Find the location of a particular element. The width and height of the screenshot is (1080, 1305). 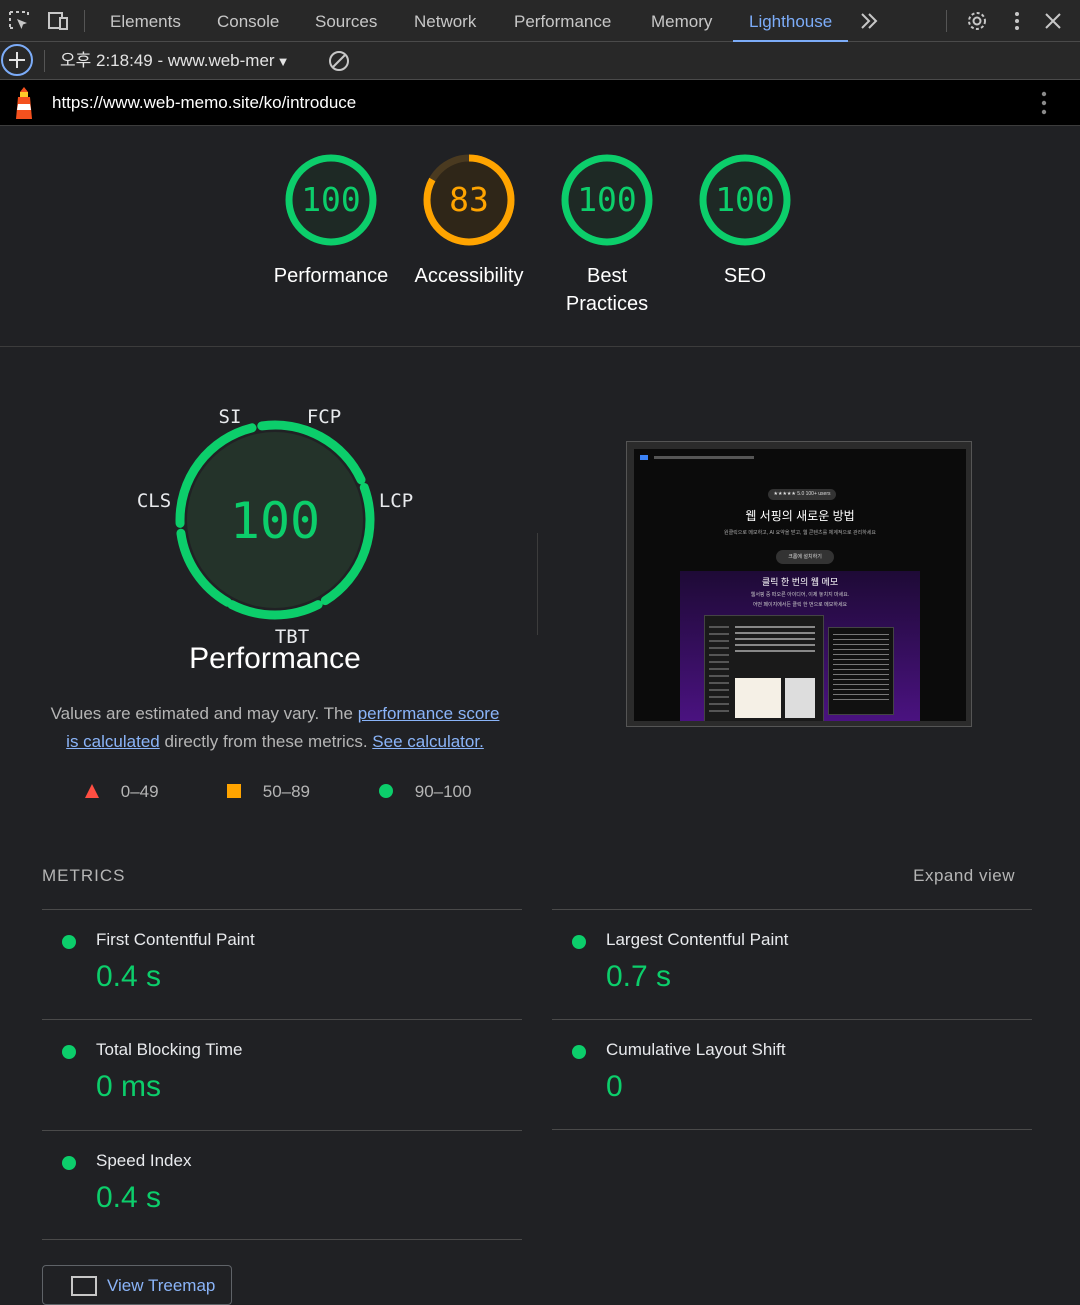

thumb-memo-panel is located at coordinates (861, 671).